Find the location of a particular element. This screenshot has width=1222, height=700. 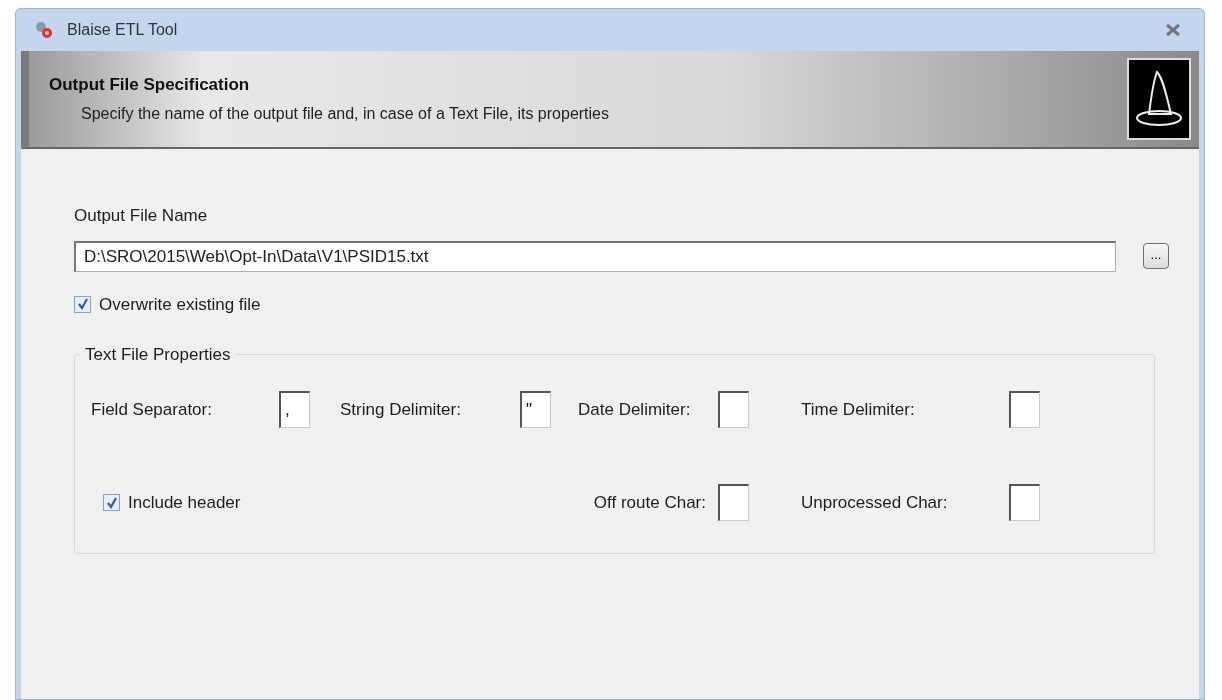

field-label: Unprocessed Char: is located at coordinates (874, 502).